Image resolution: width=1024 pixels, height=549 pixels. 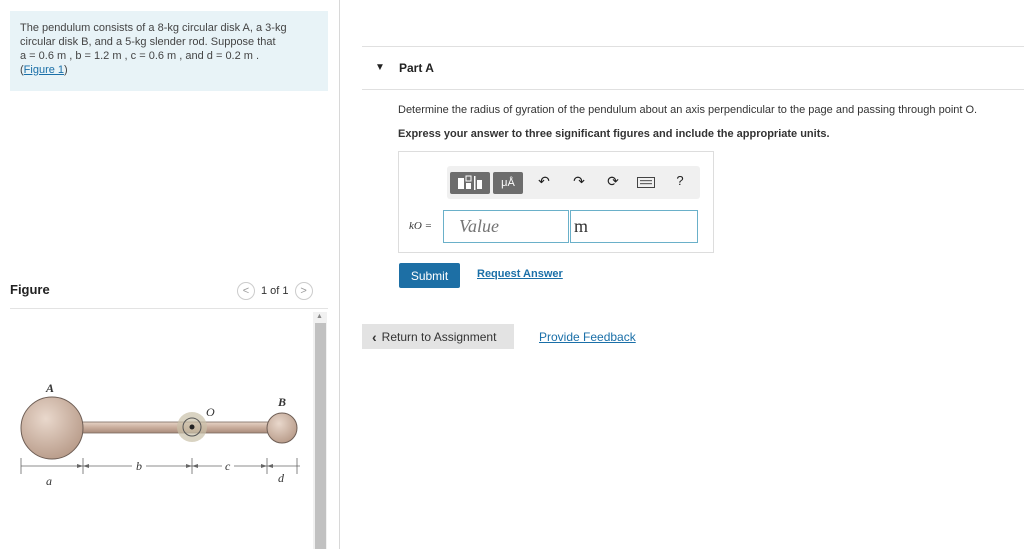 What do you see at coordinates (303, 291) in the screenshot?
I see `next-figure-button: >` at bounding box center [303, 291].